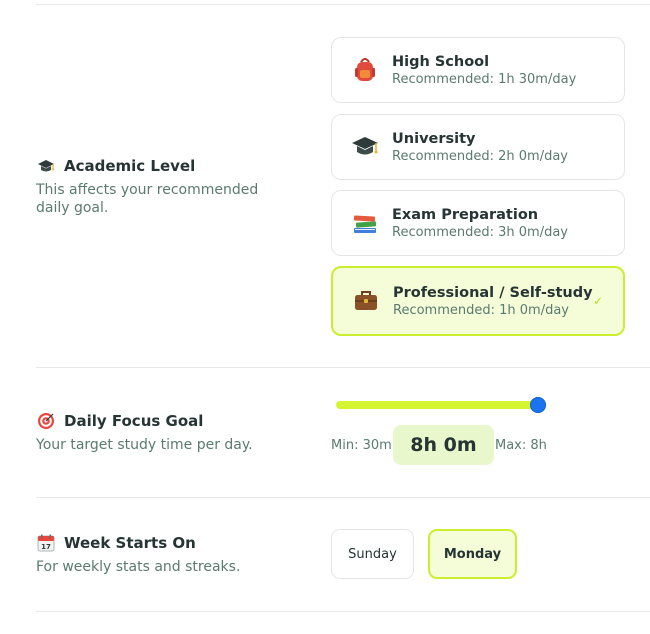 Image resolution: width=650 pixels, height=634 pixels. Describe the element at coordinates (472, 554) in the screenshot. I see `week-start-monday-button: Monday` at that location.